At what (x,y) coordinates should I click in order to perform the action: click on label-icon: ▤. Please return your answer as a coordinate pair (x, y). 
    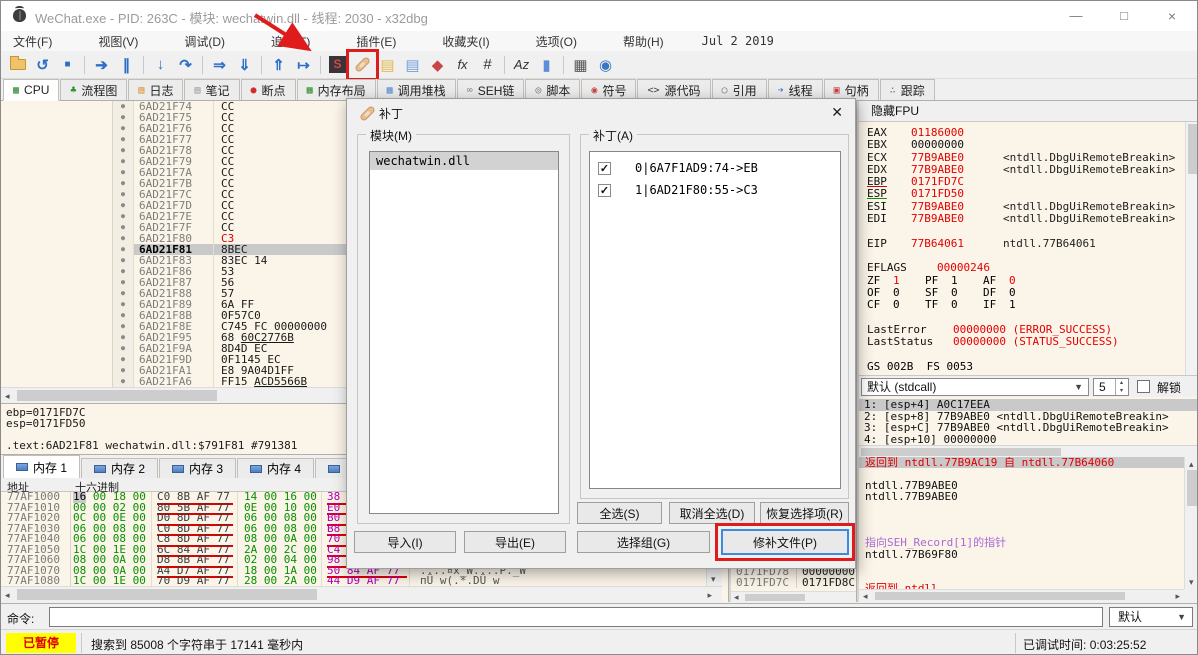
    Looking at the image, I should click on (412, 65).